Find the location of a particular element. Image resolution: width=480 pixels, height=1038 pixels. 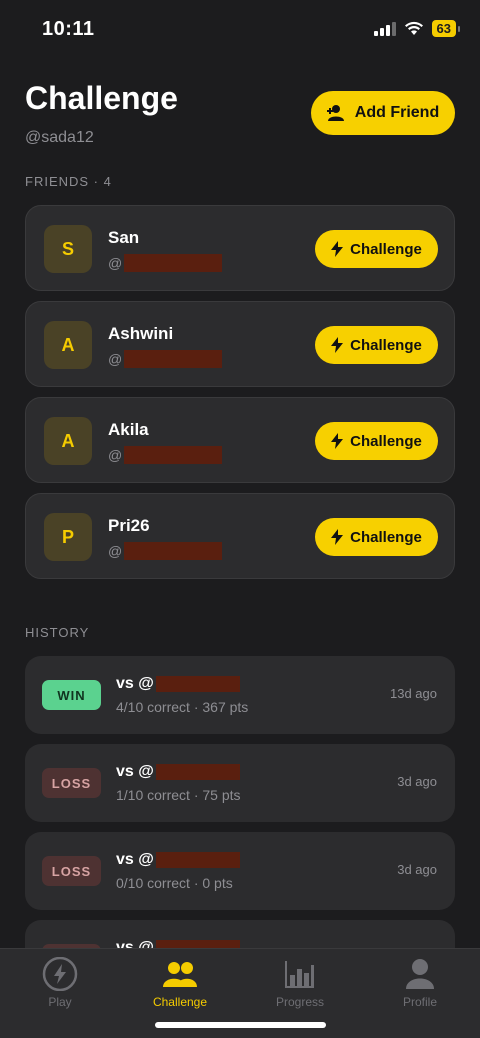

history-item: LOSS vs @ 1/10 correct · 75 pts 3d ago is located at coordinates (240, 783).